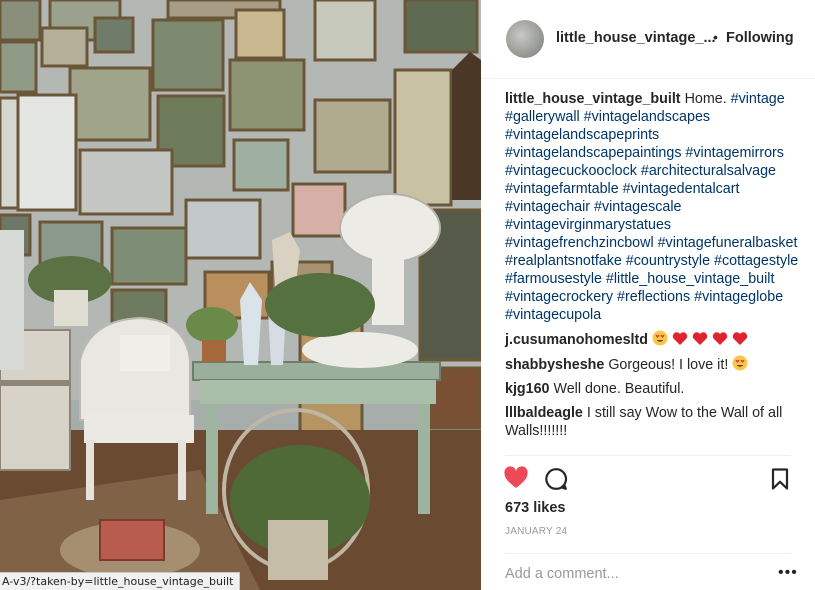  Describe the element at coordinates (668, 365) in the screenshot. I see `comment-text: Gorgeous! I love it!` at that location.